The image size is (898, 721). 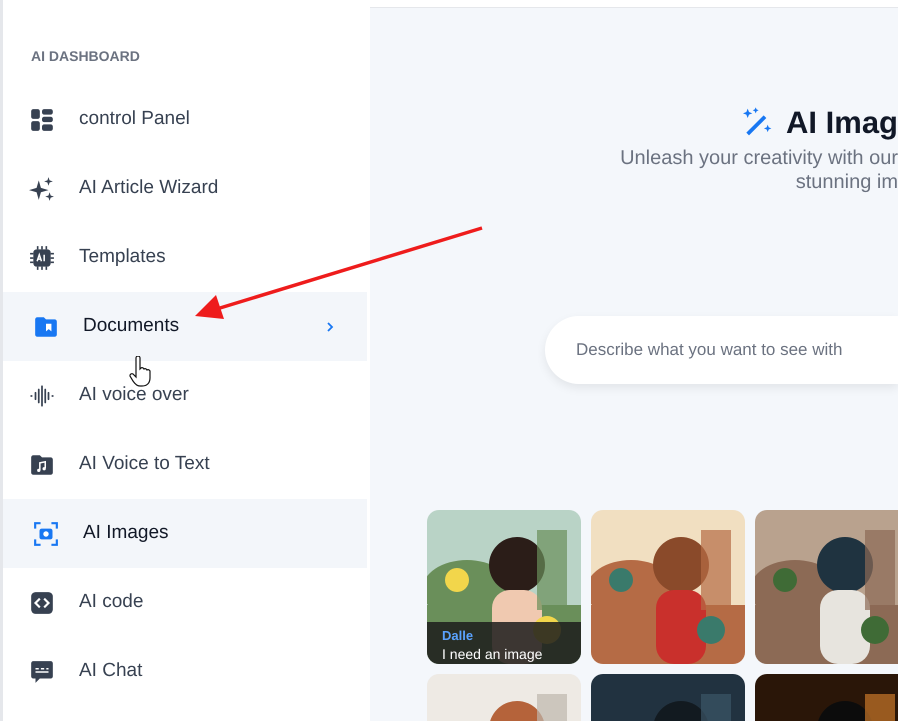 What do you see at coordinates (185, 326) in the screenshot?
I see `sidebar-item: Documents` at bounding box center [185, 326].